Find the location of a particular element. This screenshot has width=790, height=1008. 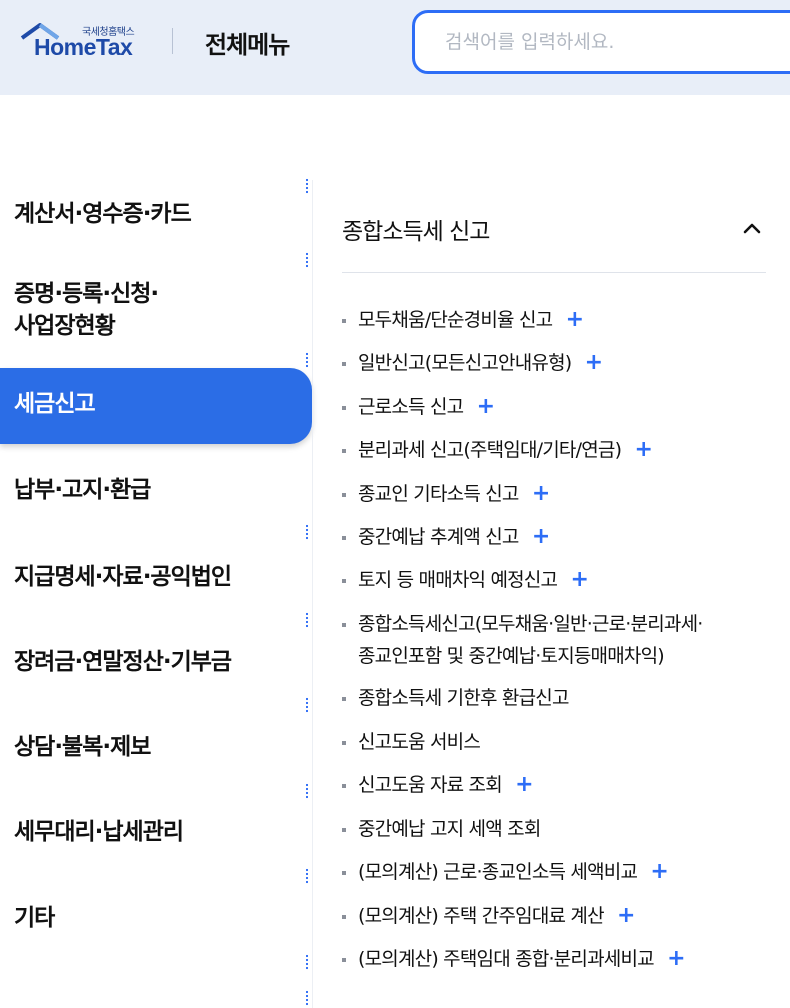

list-item: 신고도움 서비스 is located at coordinates (411, 742).